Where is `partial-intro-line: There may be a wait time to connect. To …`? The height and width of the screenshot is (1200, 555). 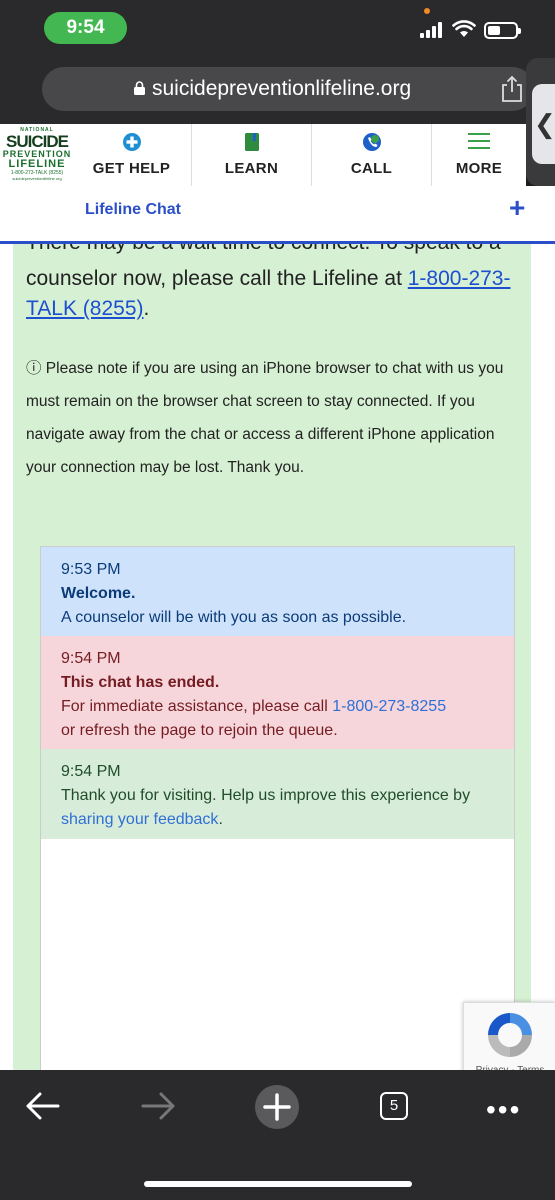
partial-intro-line: There may be a wait time to connect. To … is located at coordinates (276, 251).